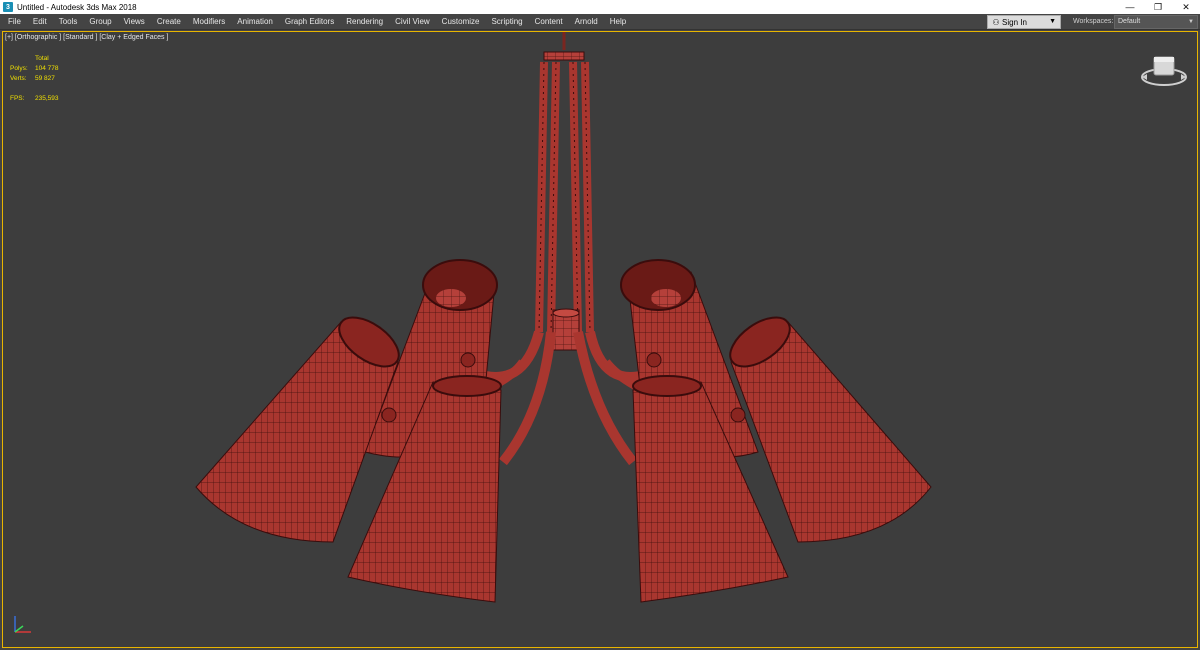 Image resolution: width=1200 pixels, height=650 pixels. I want to click on title-bar: 3 Untitled - Autodesk 3ds Max 2018 — ❐ ✕, so click(600, 7).